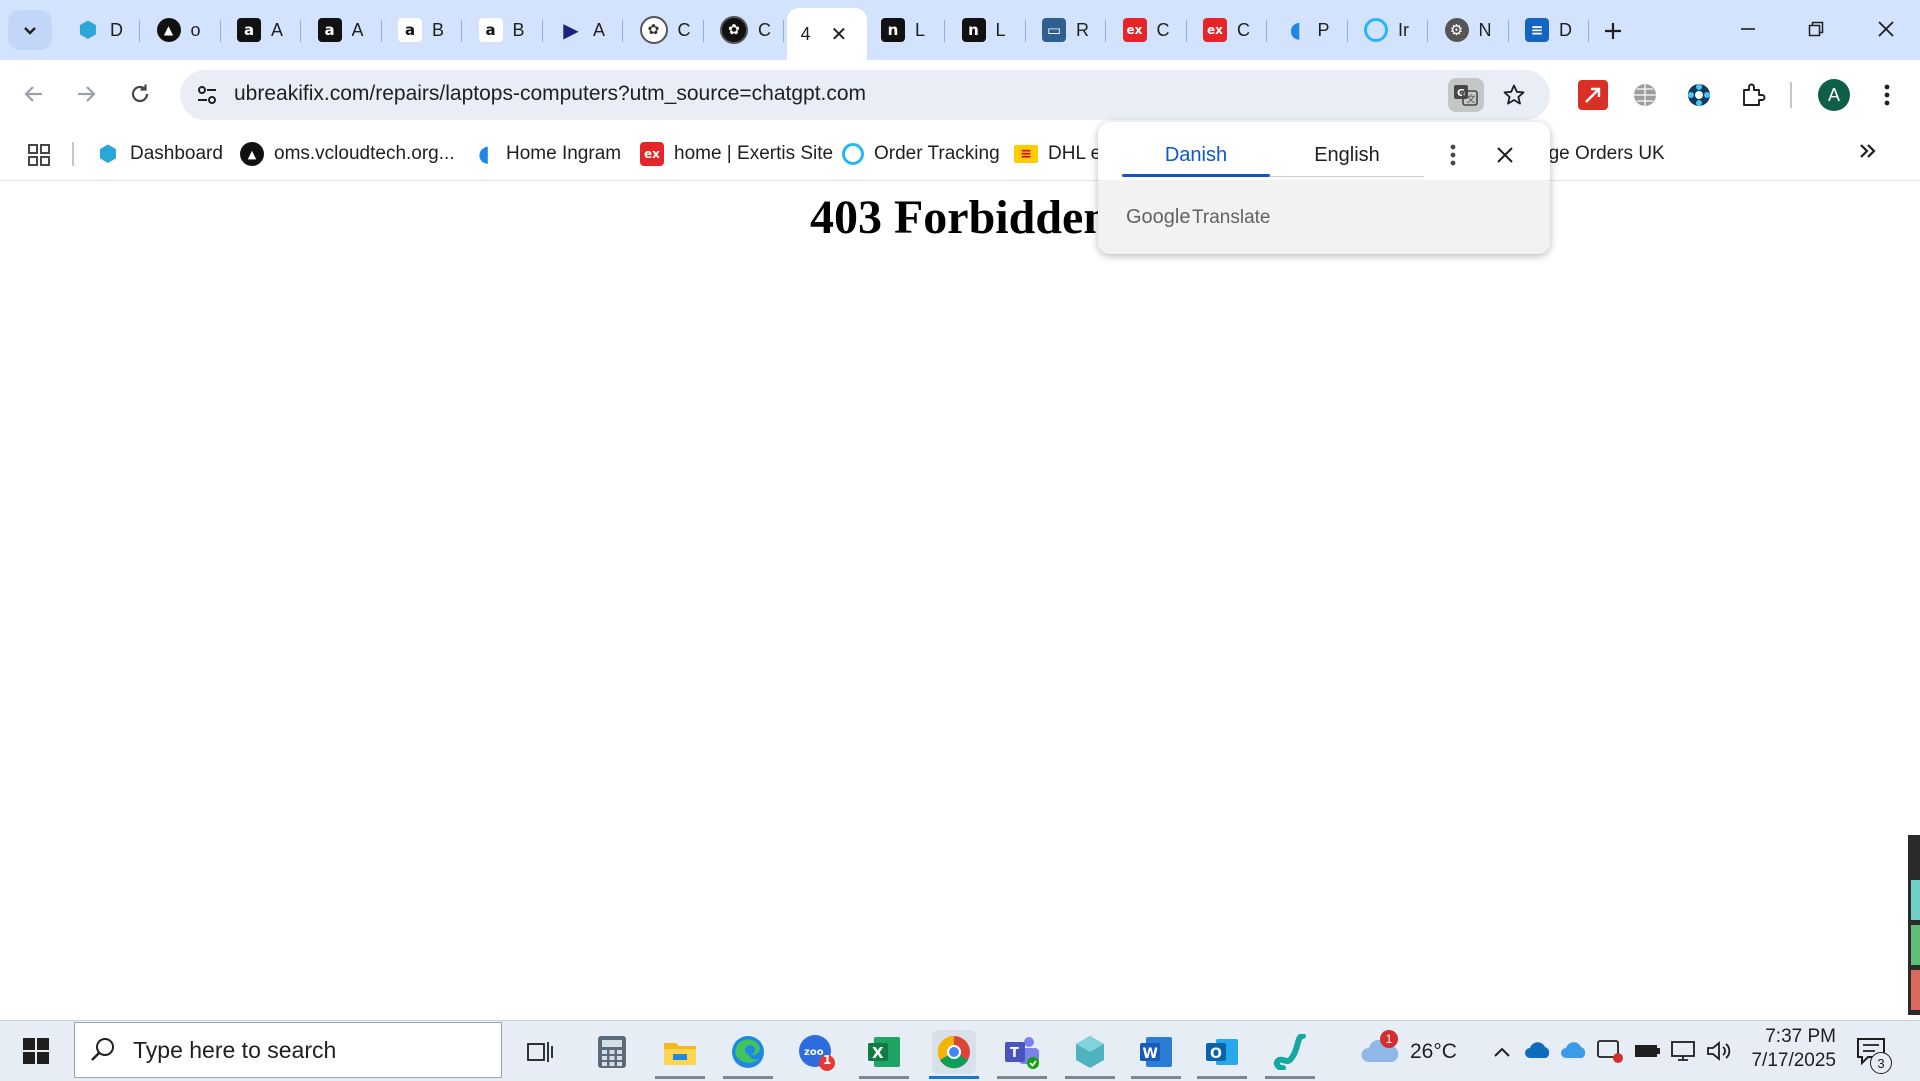 The height and width of the screenshot is (1081, 1920). I want to click on app-running-indicator, so click(884, 1077).